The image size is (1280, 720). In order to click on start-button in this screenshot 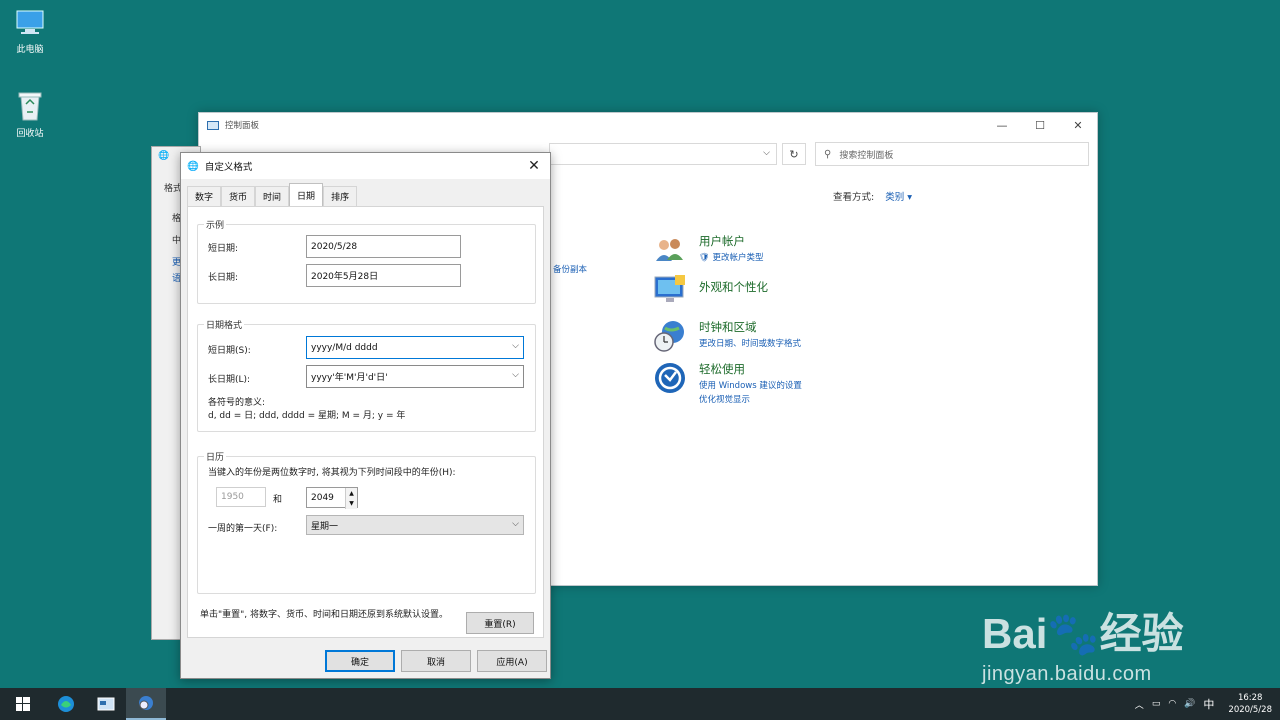, I will do `click(23, 704)`.